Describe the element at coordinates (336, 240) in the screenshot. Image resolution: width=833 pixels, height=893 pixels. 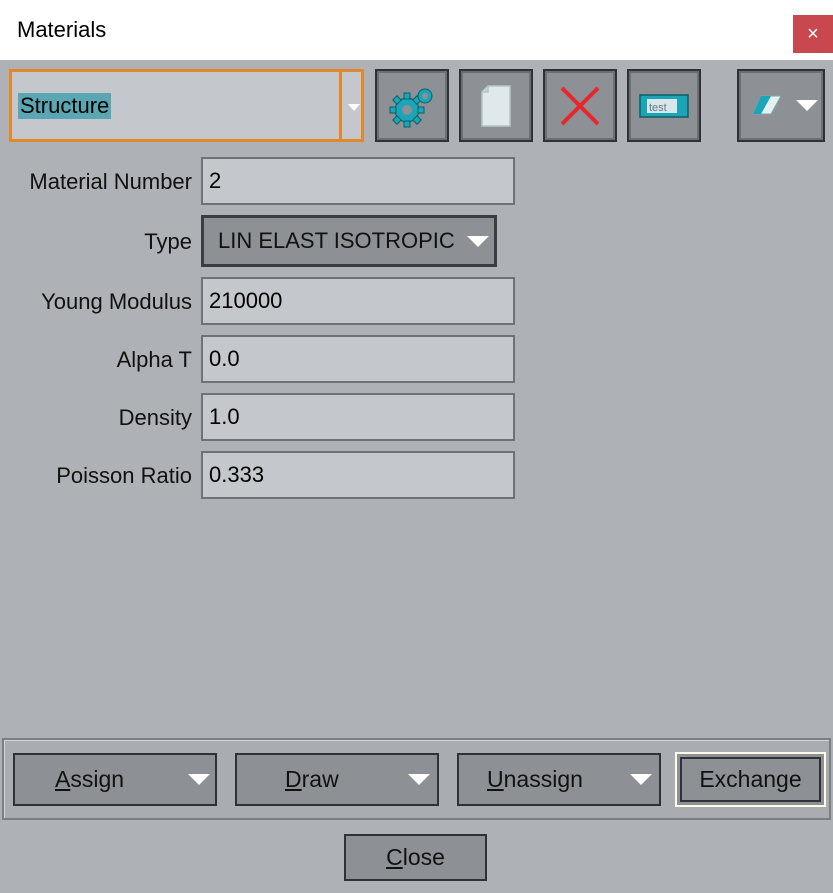
I see `type-select-value: LIN ELAST ISOTROPIC` at that location.